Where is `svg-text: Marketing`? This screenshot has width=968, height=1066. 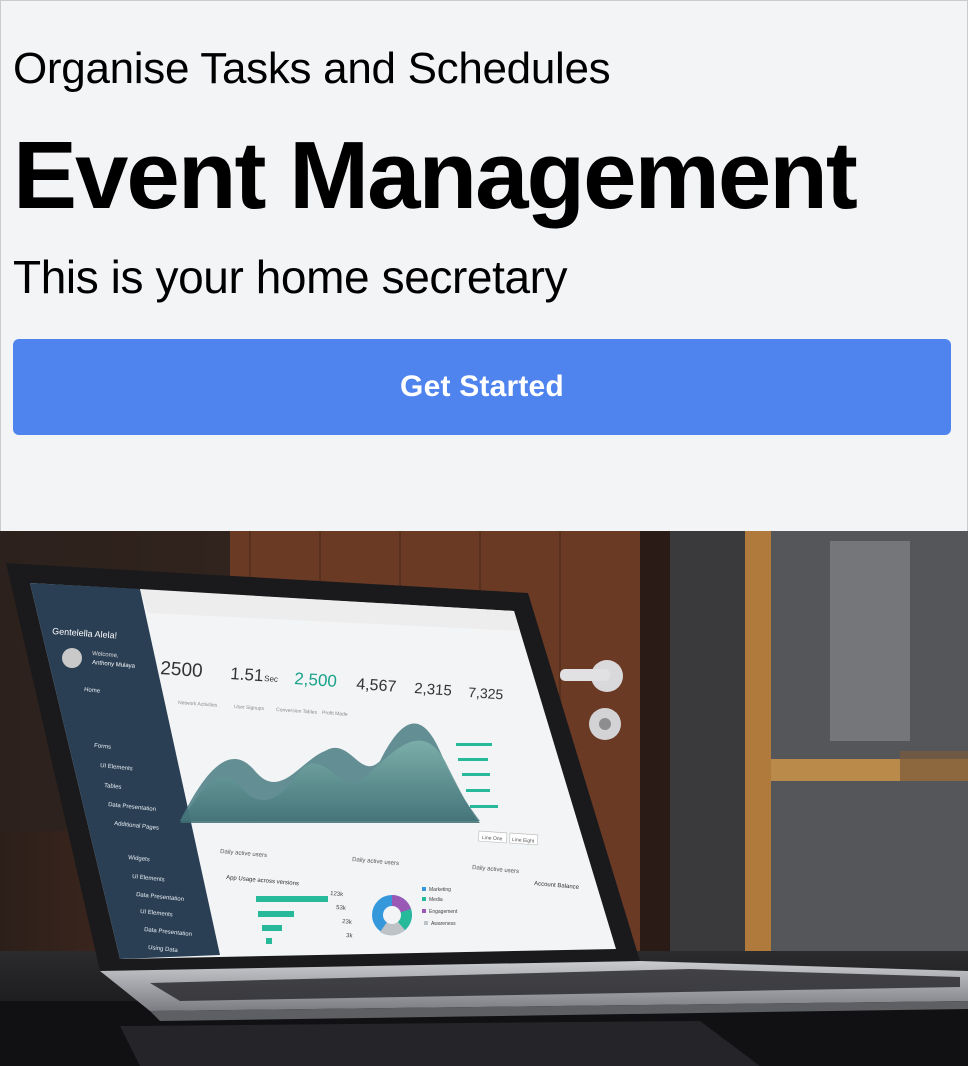 svg-text: Marketing is located at coordinates (440, 890).